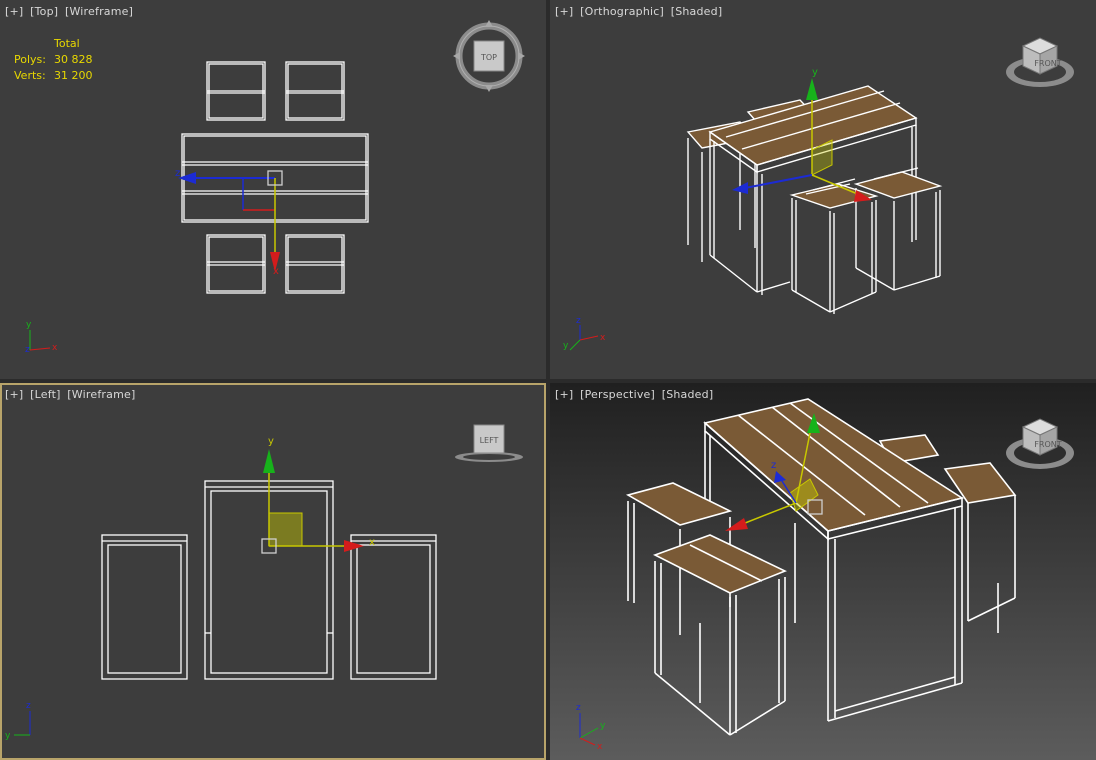  What do you see at coordinates (814, 199) in the screenshot?
I see `ortho-geometry` at bounding box center [814, 199].